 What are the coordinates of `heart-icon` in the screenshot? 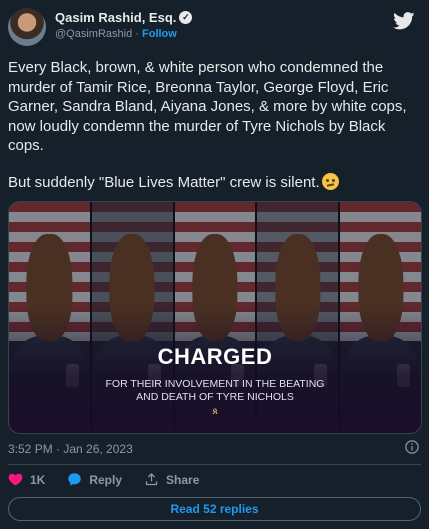 It's located at (15, 479).